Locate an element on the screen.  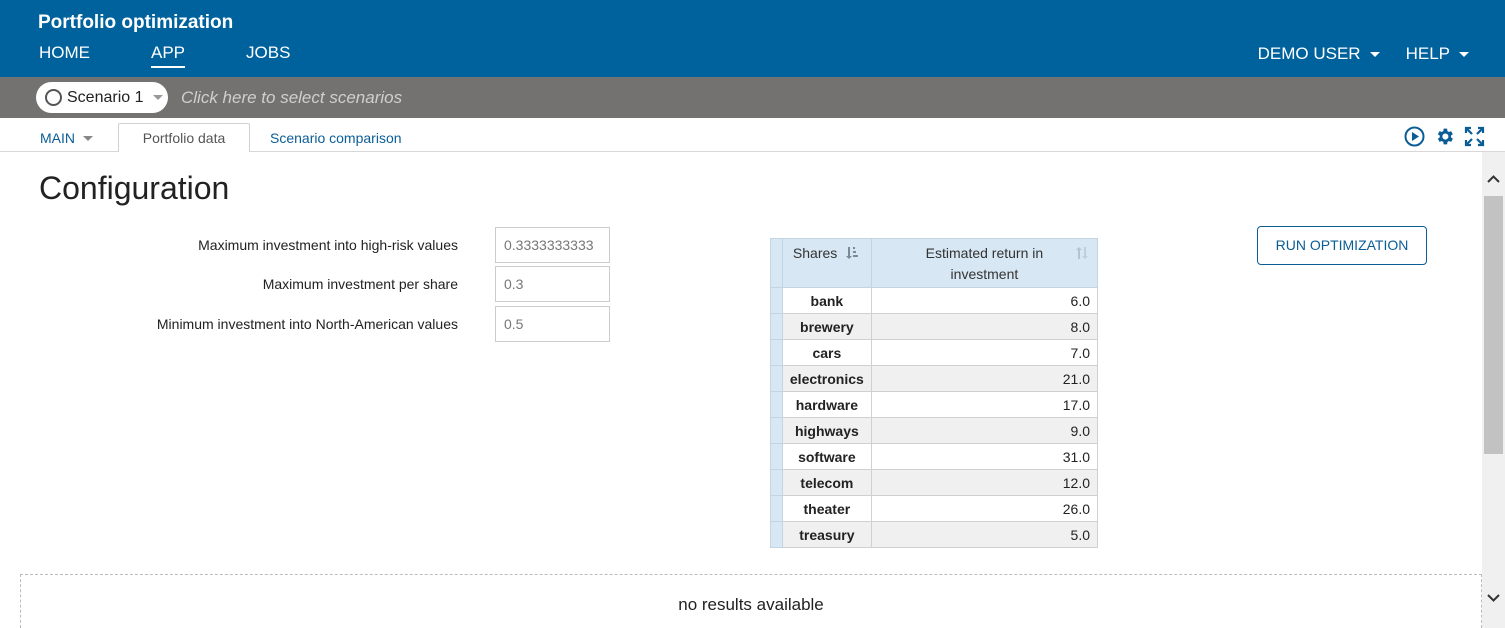
scroll-down-icon is located at coordinates (1493, 597).